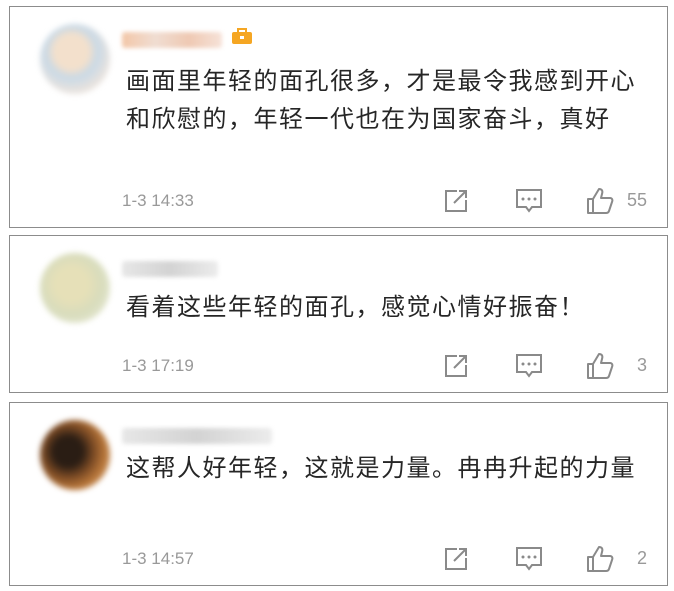 Image resolution: width=674 pixels, height=591 pixels. I want to click on comment-timestamp: 1-3 17:19, so click(158, 365).